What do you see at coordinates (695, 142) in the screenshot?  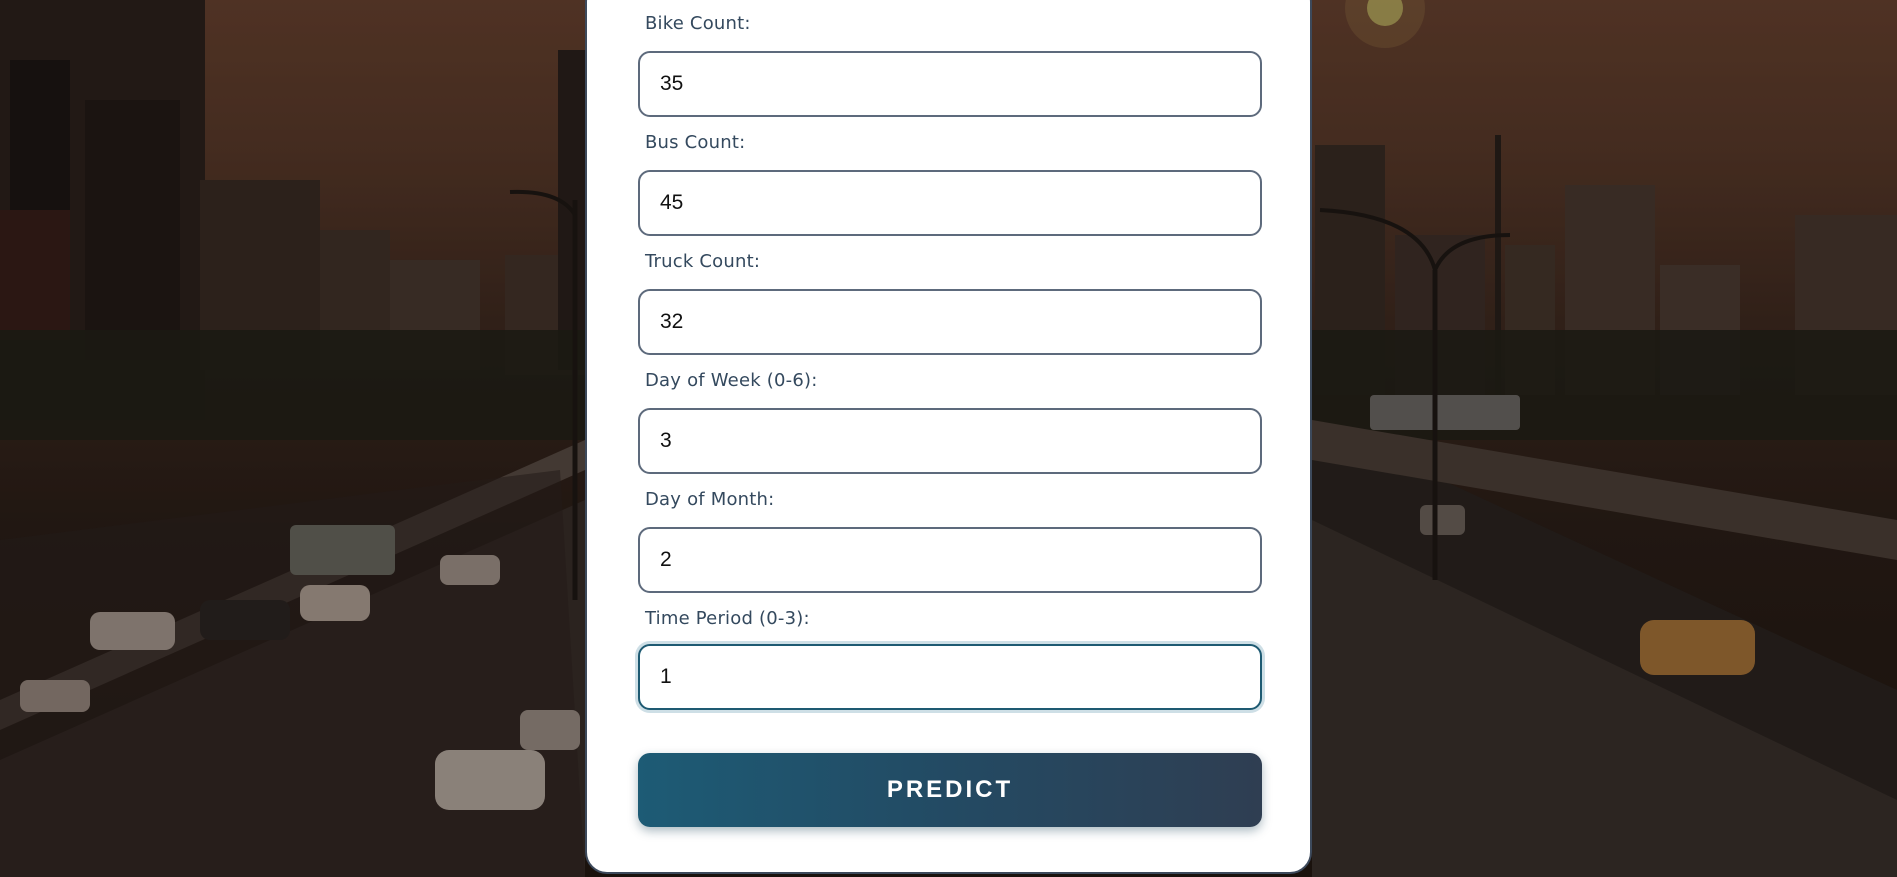 I see `bus-count-label: Bus Count:` at bounding box center [695, 142].